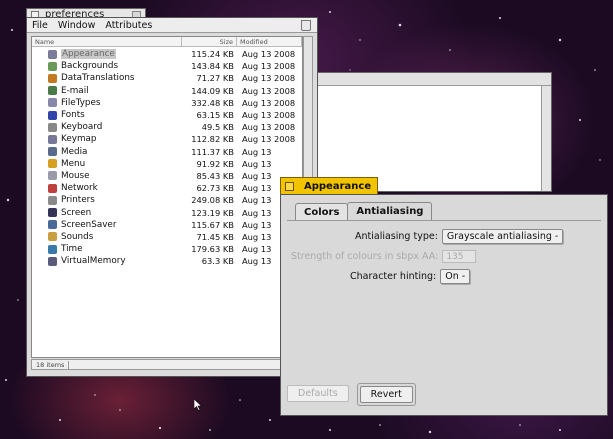 This screenshot has width=613, height=439. What do you see at coordinates (107, 127) in the screenshot?
I see `list-item-name-cell: Keyboard` at bounding box center [107, 127].